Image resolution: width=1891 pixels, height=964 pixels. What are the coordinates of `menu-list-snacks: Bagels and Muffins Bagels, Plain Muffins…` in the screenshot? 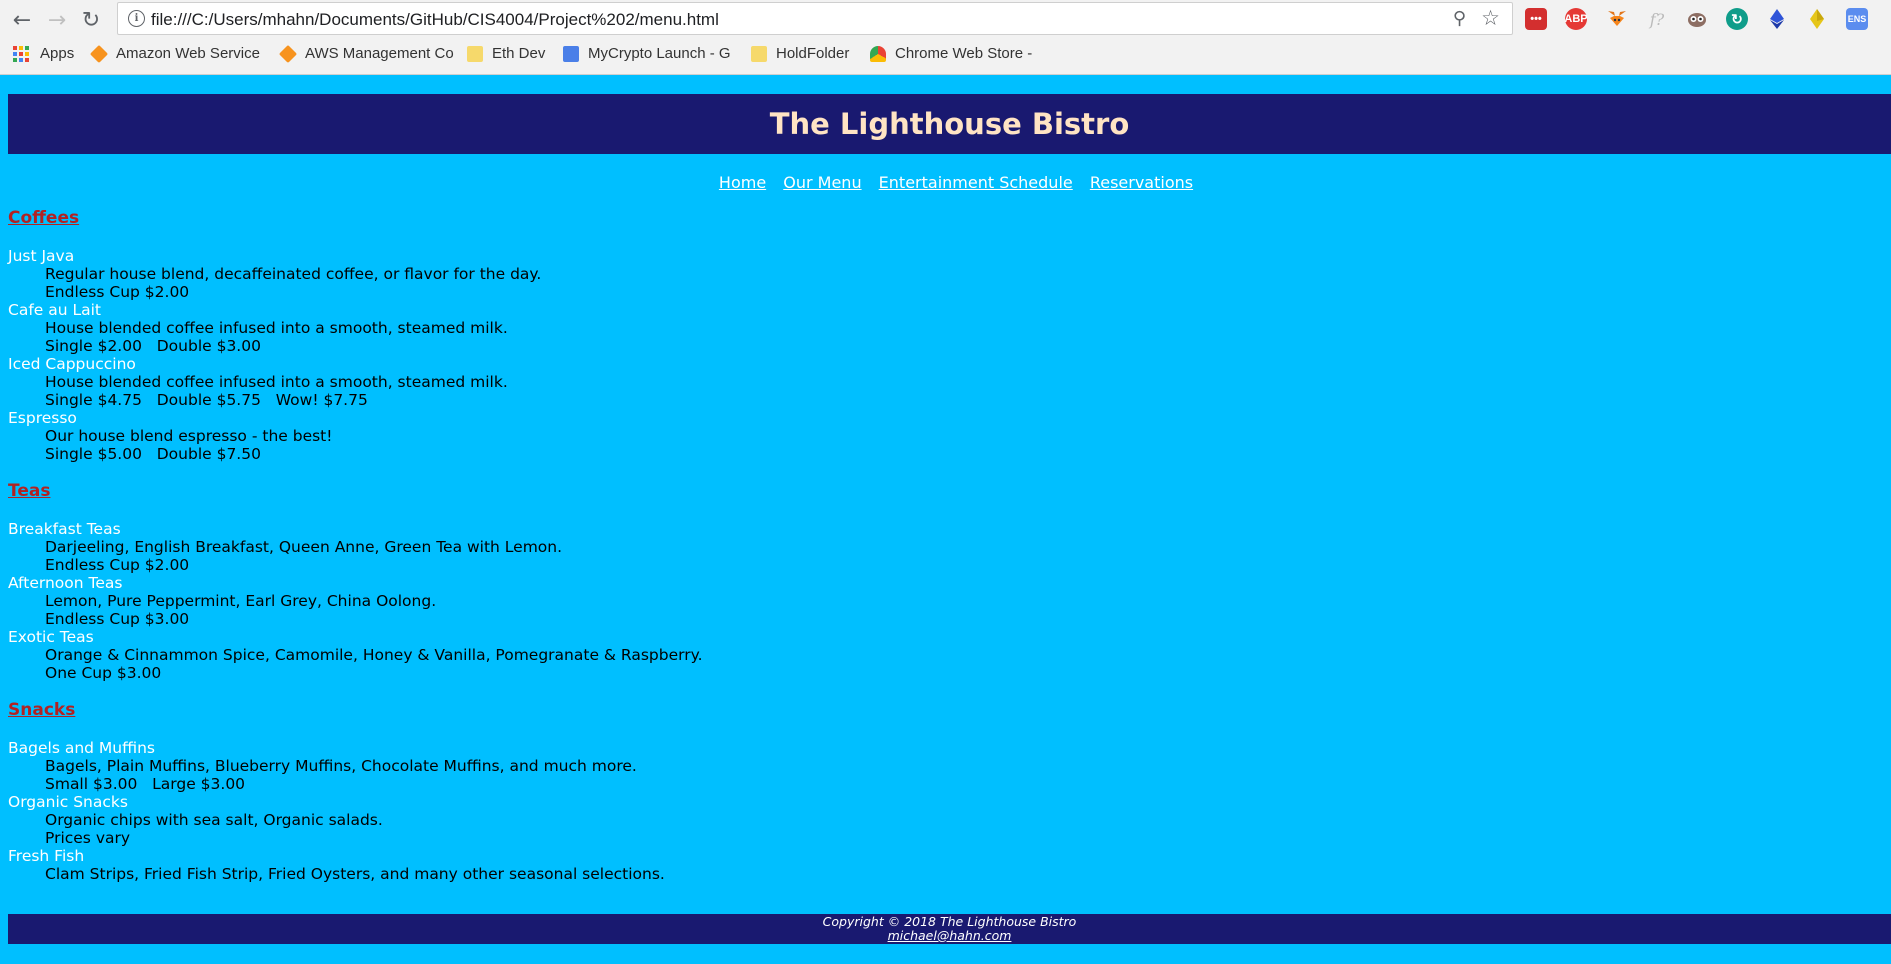 It's located at (943, 811).